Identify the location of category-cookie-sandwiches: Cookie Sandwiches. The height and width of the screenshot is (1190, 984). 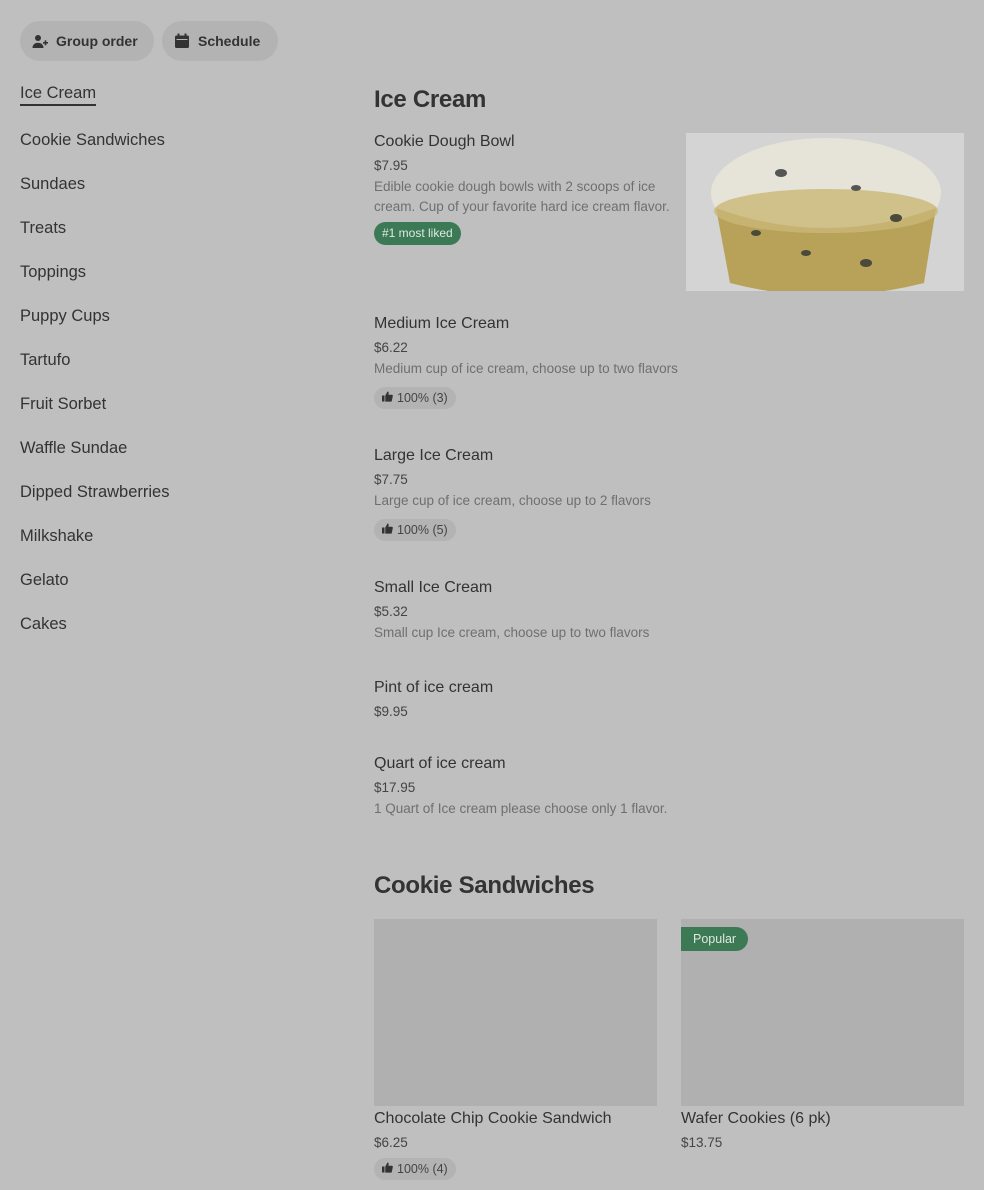
(92, 140).